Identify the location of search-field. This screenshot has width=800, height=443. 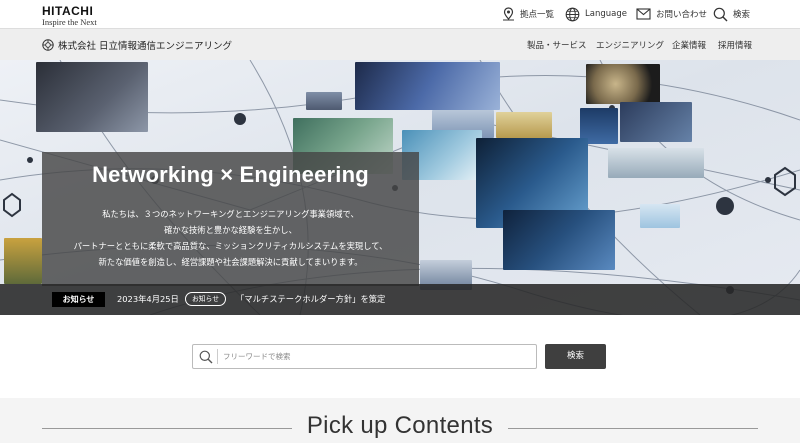
(364, 356).